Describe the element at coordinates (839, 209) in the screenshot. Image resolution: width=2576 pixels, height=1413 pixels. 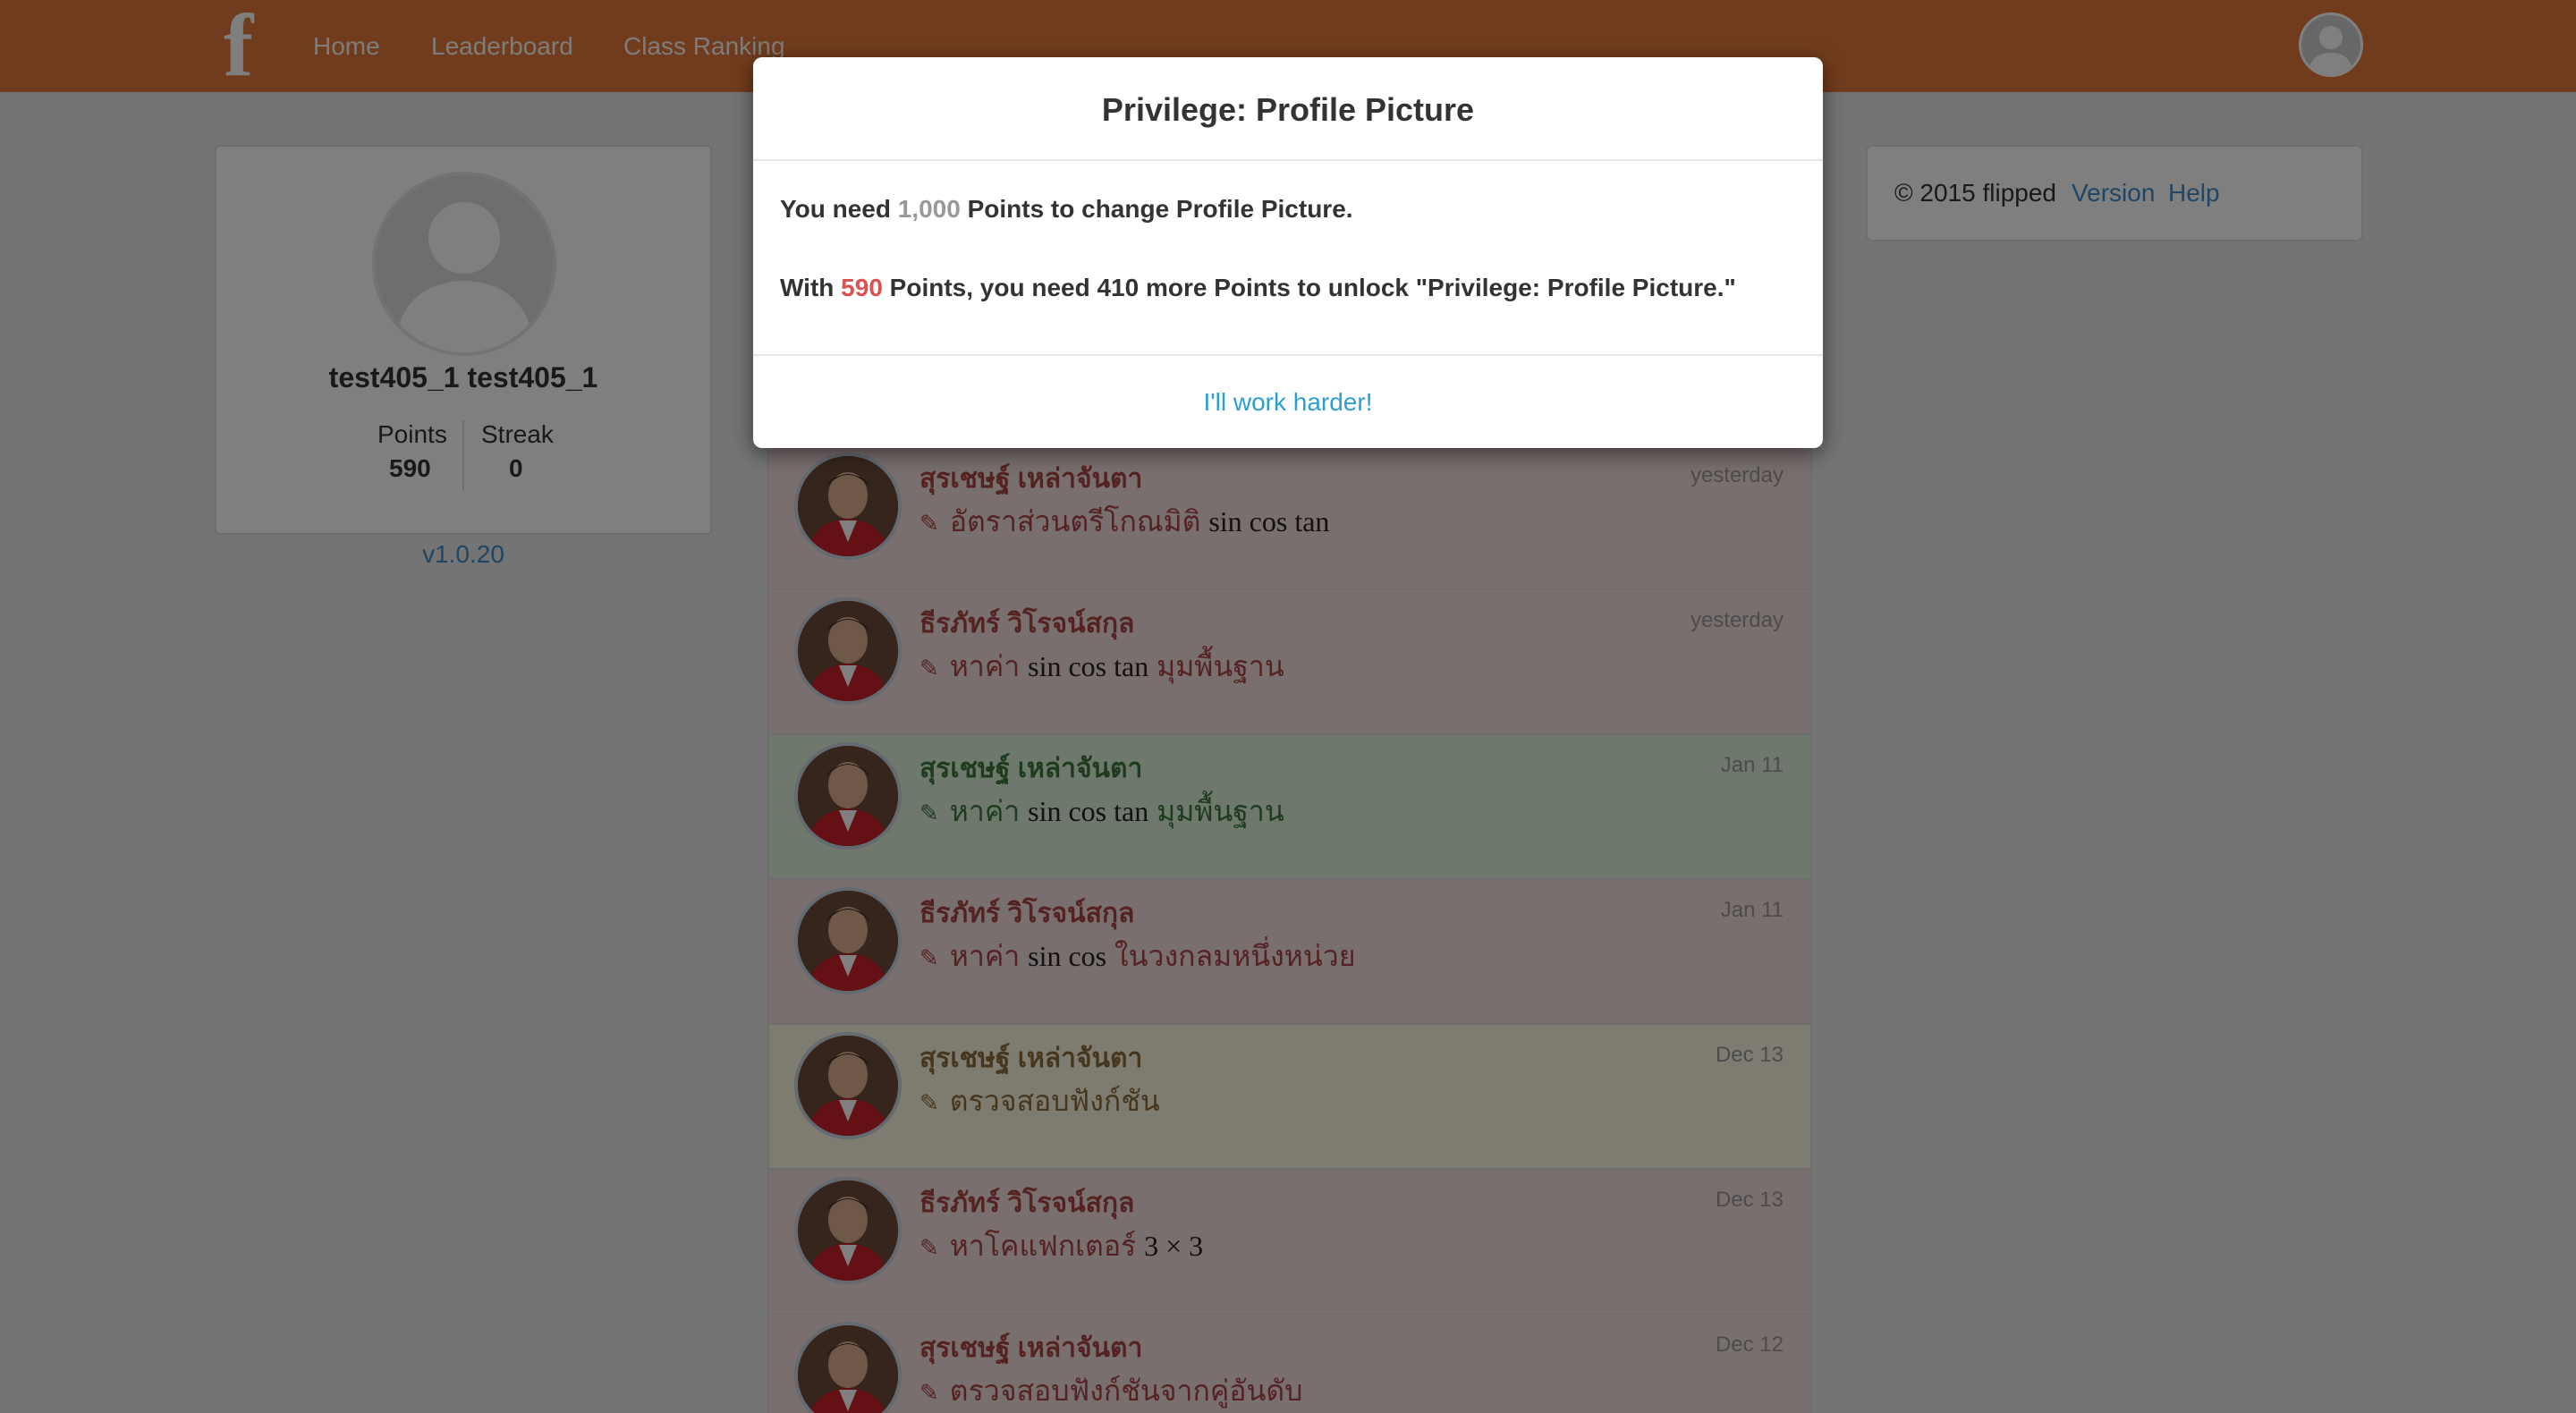
I see `requirement-text-a: You need` at that location.